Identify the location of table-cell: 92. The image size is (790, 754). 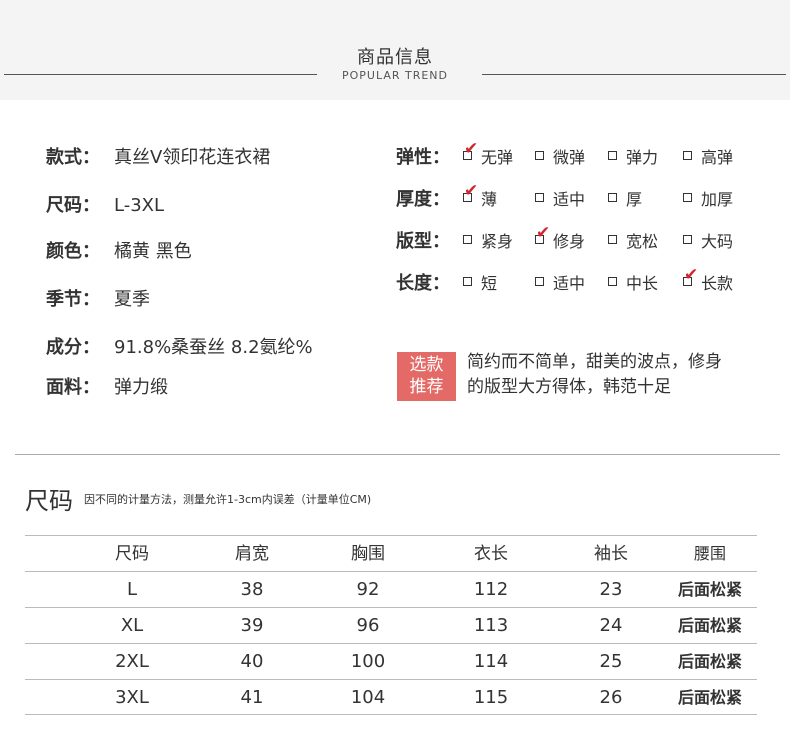
(368, 589).